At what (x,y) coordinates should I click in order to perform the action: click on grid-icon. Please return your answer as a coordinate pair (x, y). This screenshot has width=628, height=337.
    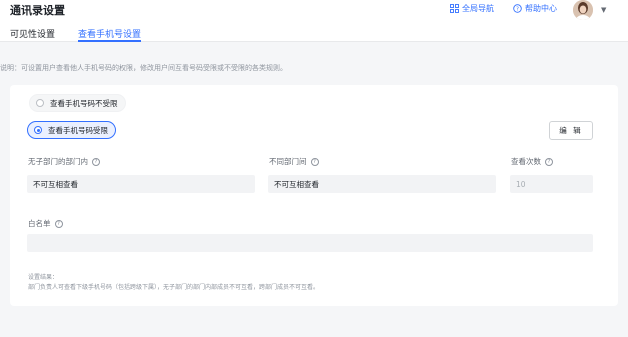
    Looking at the image, I should click on (454, 8).